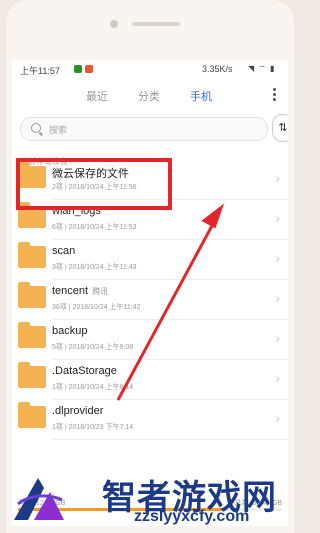  What do you see at coordinates (150, 380) in the screenshot?
I see `list-item: .DataStorage 1项 | 2018/10/24 上午8:14 ›` at bounding box center [150, 380].